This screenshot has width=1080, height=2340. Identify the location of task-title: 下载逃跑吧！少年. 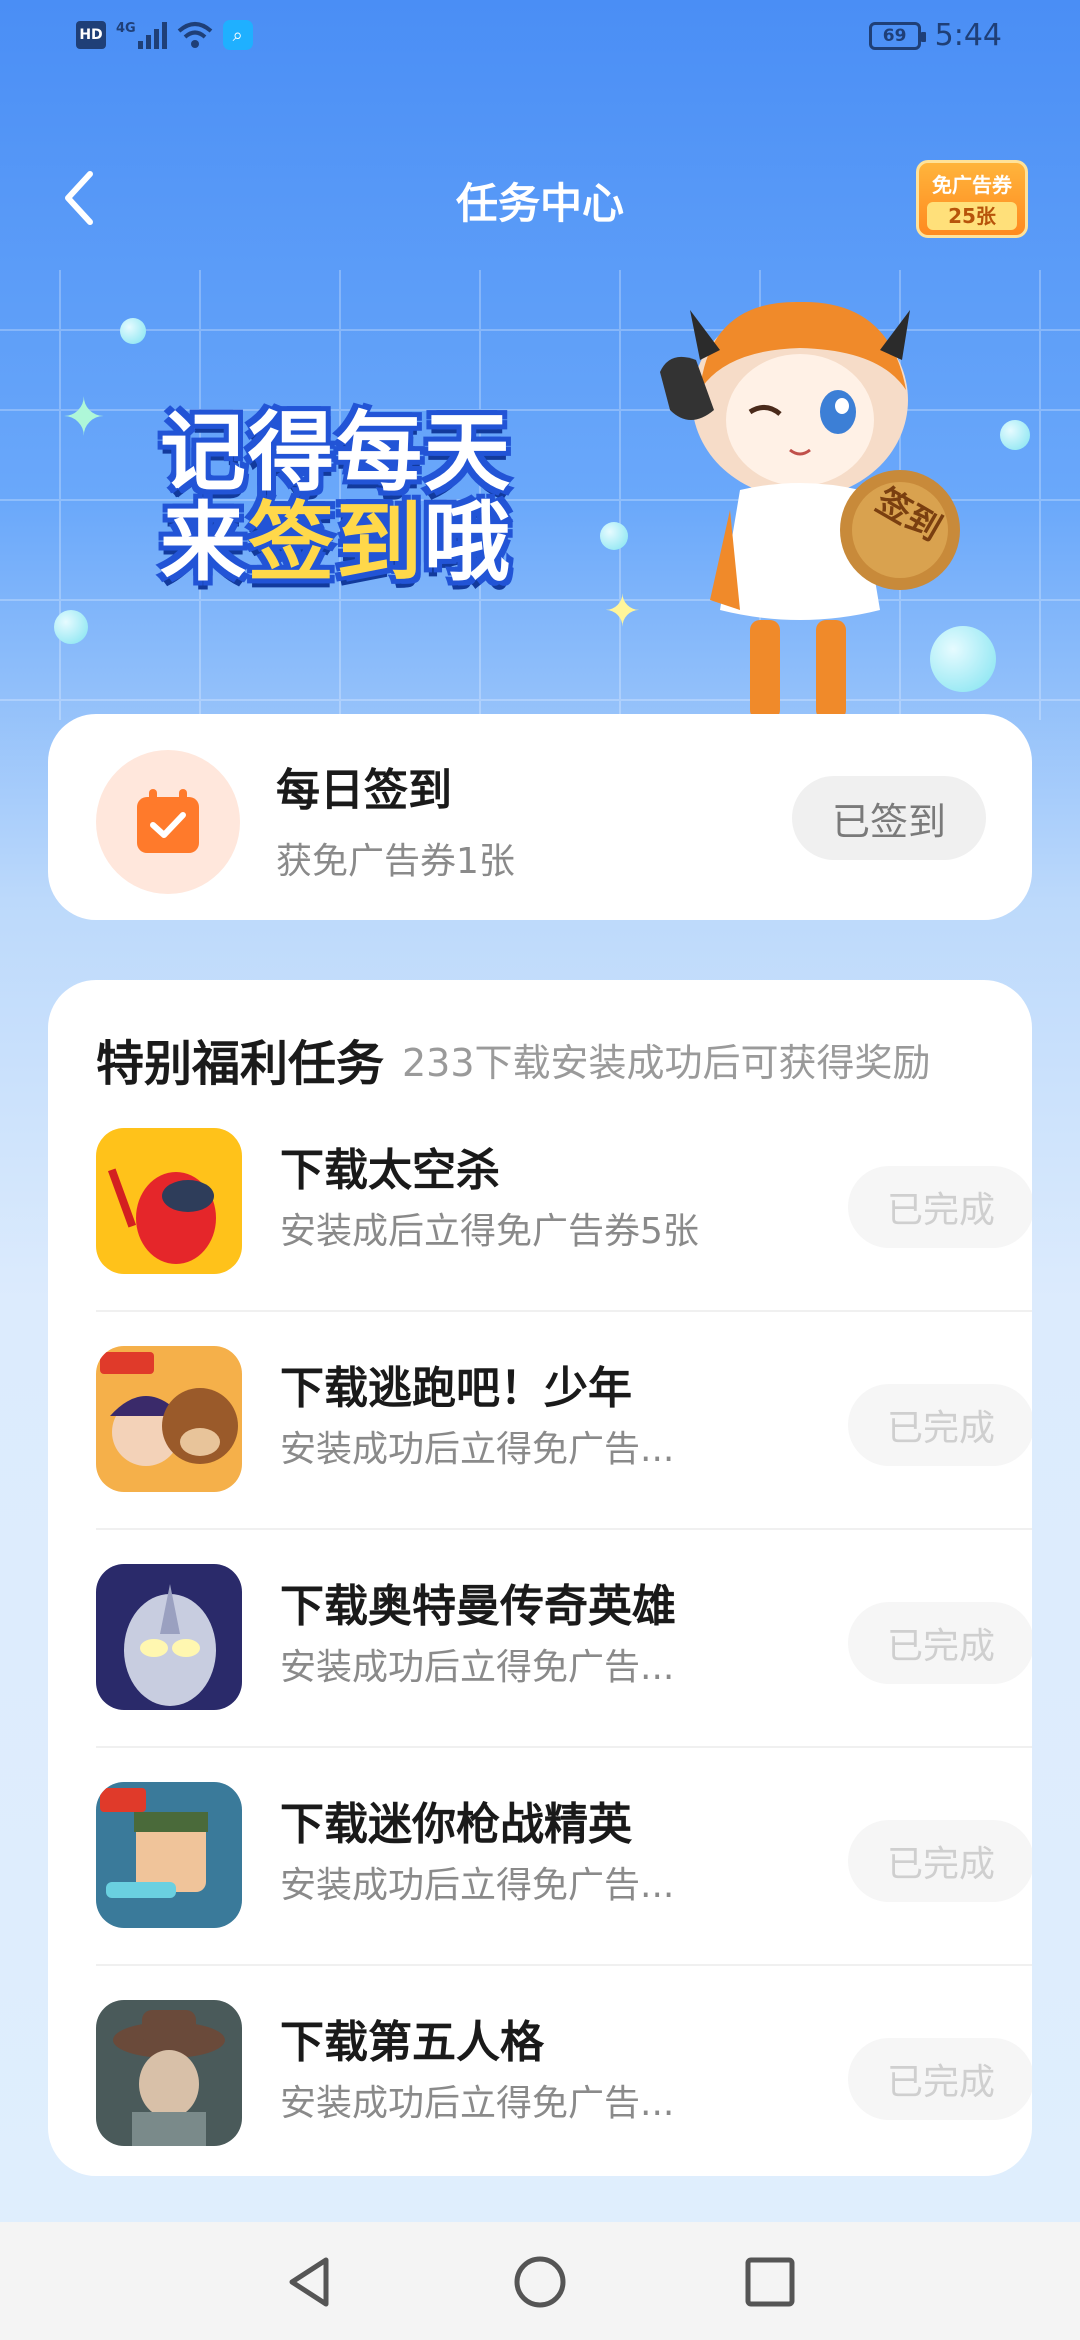
(456, 1388).